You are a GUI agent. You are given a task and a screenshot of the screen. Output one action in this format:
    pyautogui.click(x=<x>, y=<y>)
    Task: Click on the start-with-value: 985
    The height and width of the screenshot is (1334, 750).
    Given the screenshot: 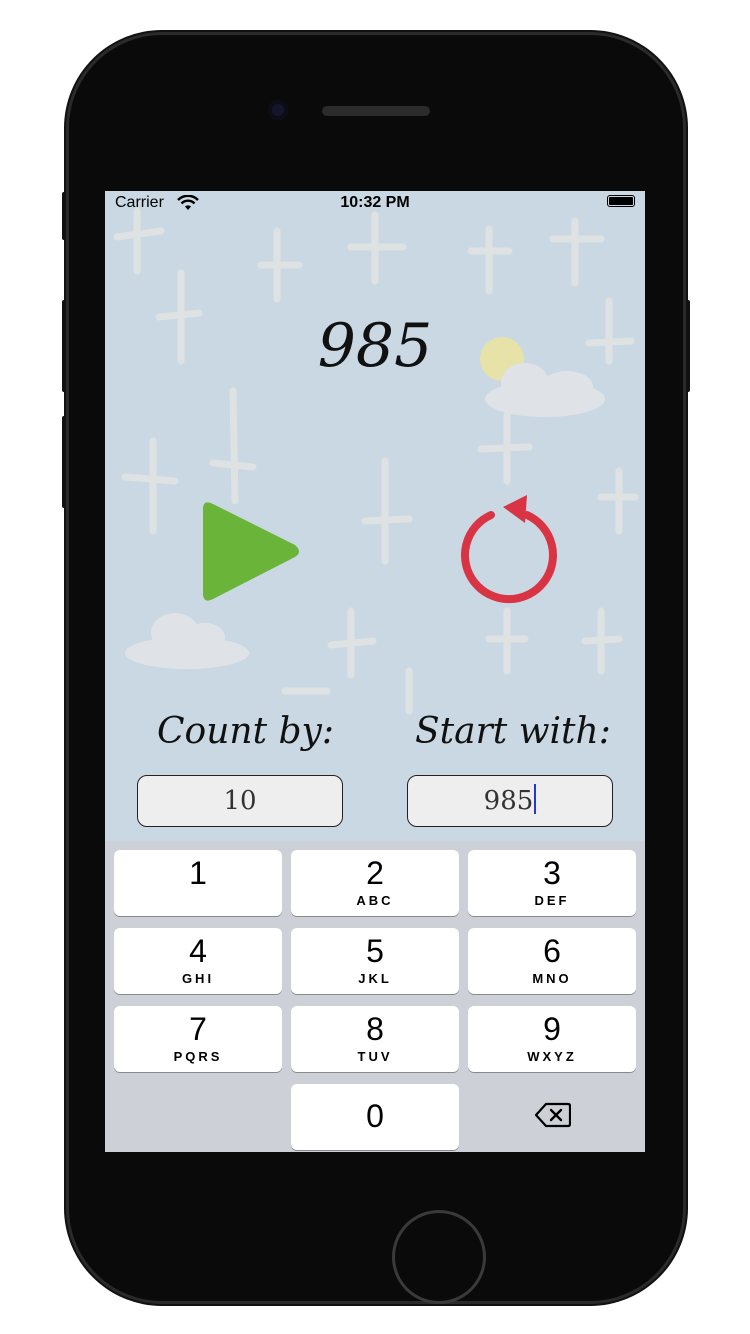 What is the action you would take?
    pyautogui.click(x=508, y=801)
    